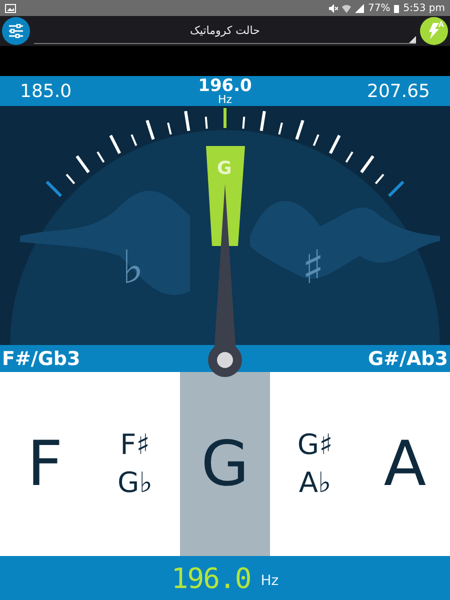 This screenshot has width=450, height=600. What do you see at coordinates (313, 267) in the screenshot?
I see `sharp-sign: ♯` at bounding box center [313, 267].